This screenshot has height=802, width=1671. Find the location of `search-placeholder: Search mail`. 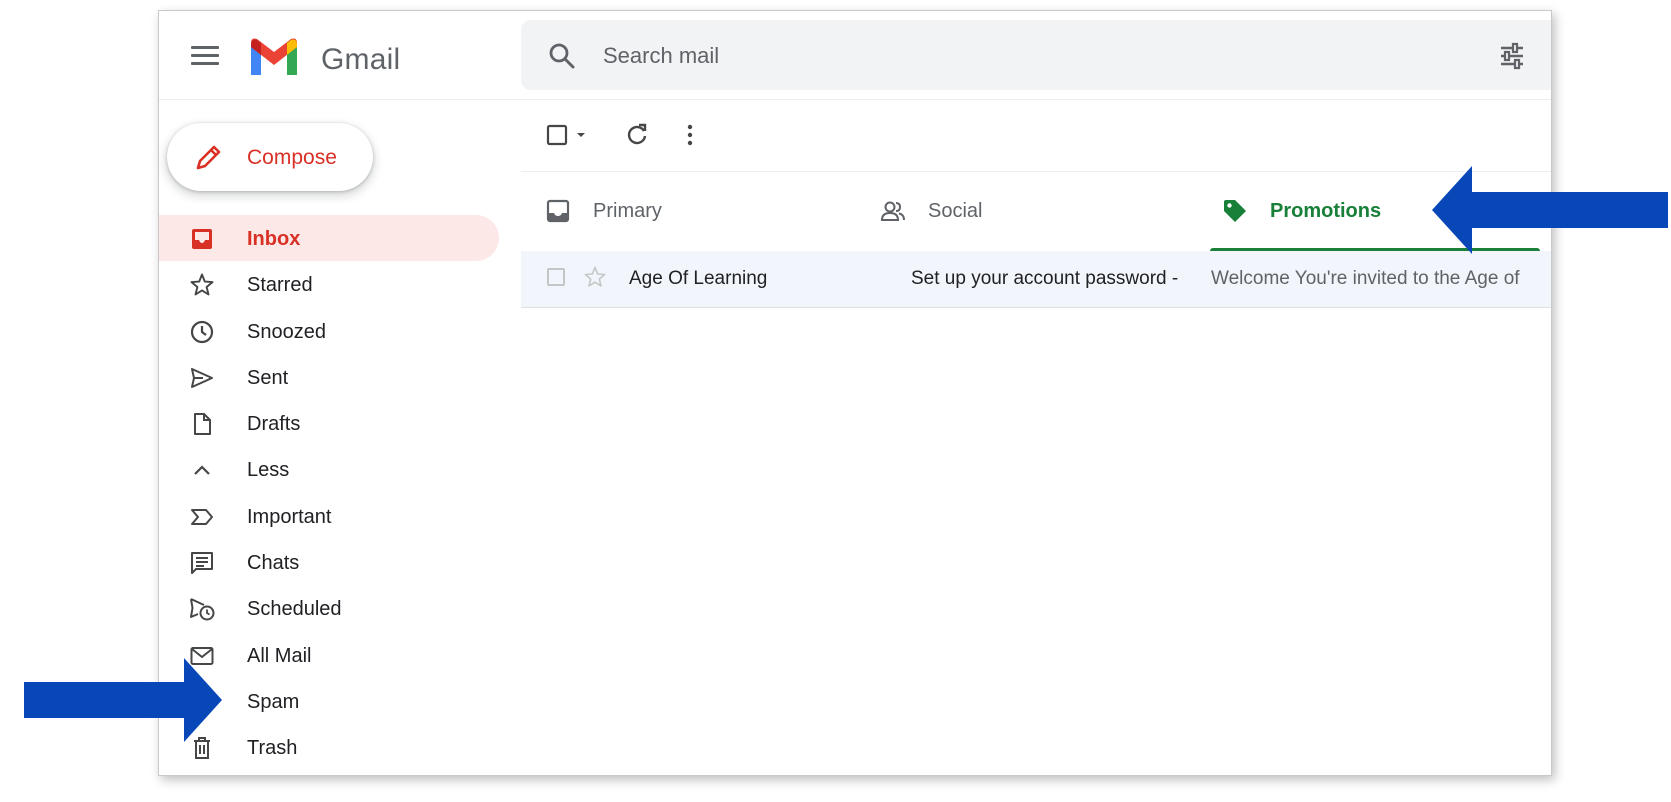

search-placeholder: Search mail is located at coordinates (661, 56).